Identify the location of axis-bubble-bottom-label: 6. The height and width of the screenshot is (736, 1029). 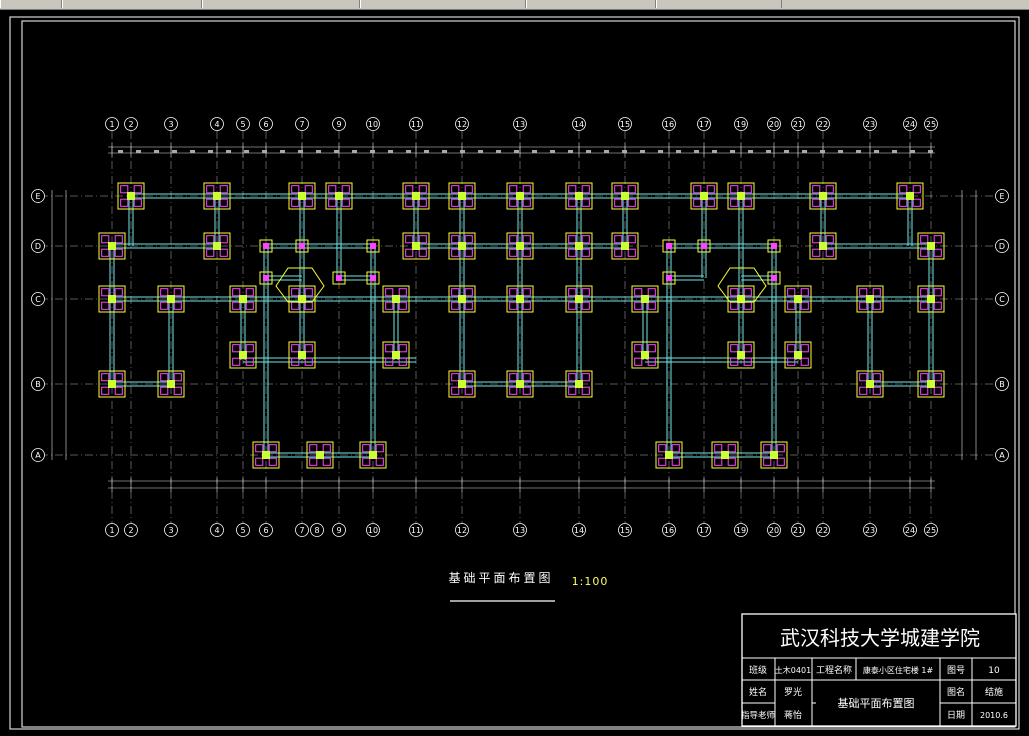
(265, 530).